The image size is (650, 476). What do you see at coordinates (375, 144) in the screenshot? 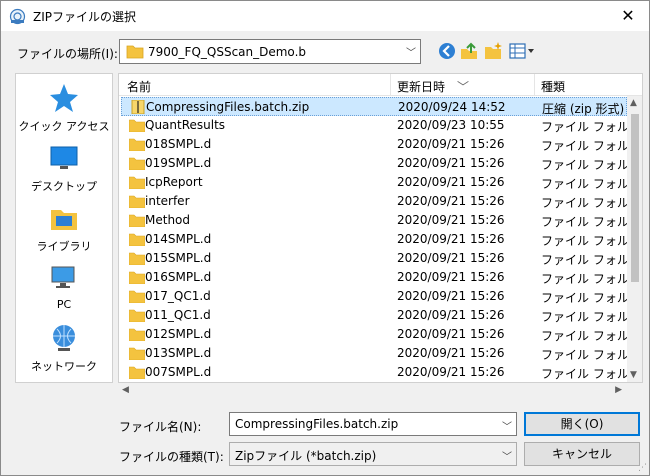
I see `file-row: 018SMPL.d 2020/09/21 15:26 ファイル フォルダー` at bounding box center [375, 144].